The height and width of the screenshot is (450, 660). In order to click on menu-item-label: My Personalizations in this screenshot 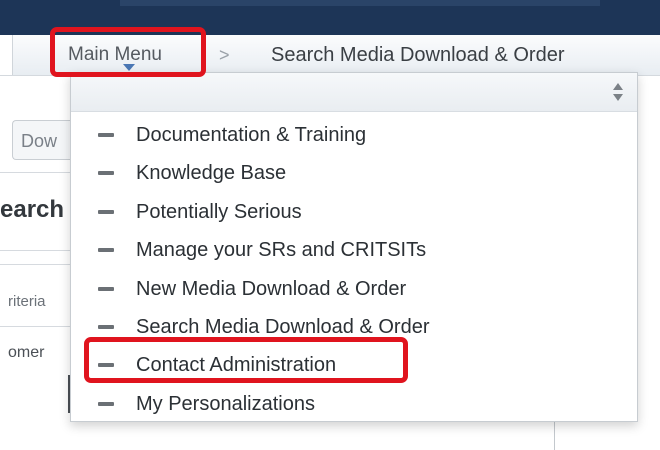, I will do `click(225, 403)`.